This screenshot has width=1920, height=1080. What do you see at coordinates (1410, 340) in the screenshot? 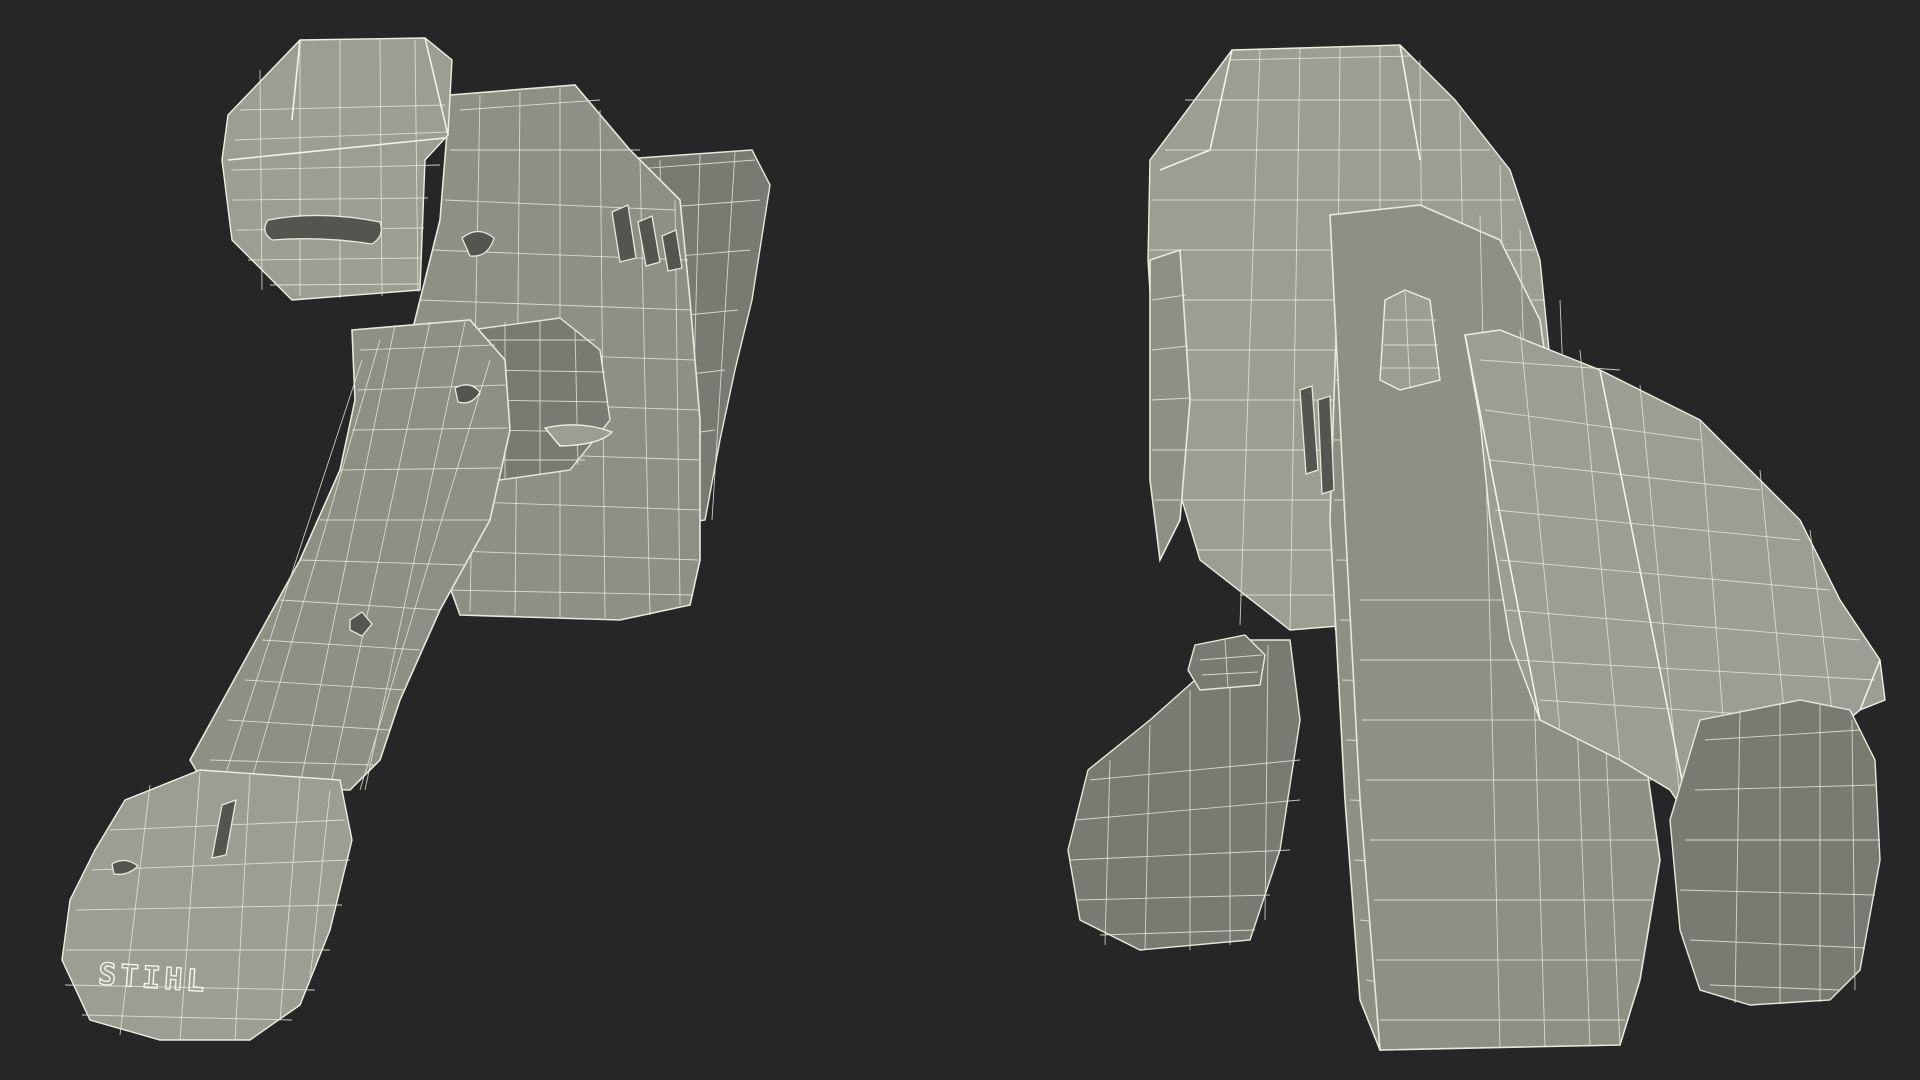
I see `right-intake-detail` at bounding box center [1410, 340].